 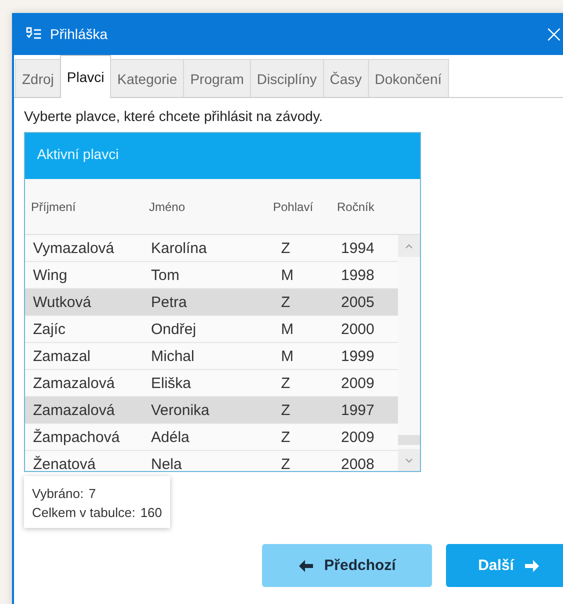 What do you see at coordinates (408, 78) in the screenshot?
I see `tab: Dokončení` at bounding box center [408, 78].